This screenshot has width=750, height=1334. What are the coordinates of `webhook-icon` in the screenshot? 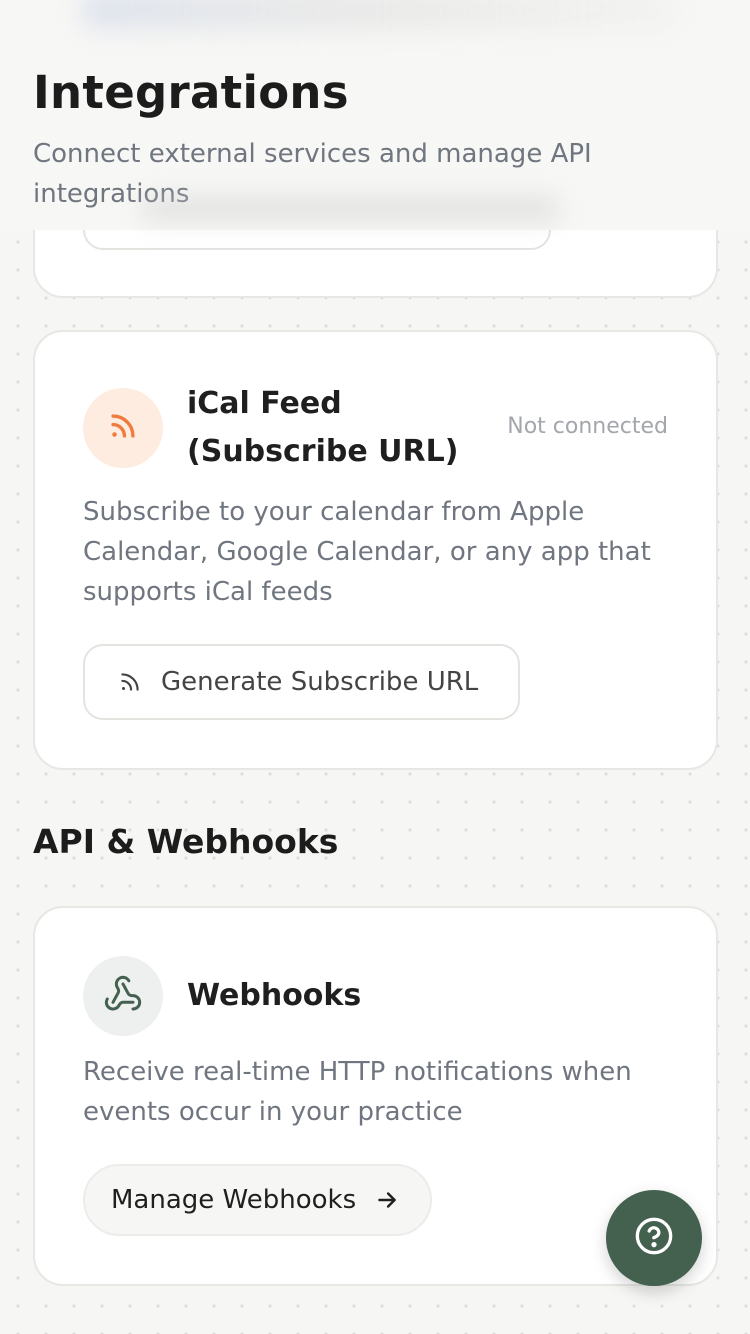 It's located at (123, 996).